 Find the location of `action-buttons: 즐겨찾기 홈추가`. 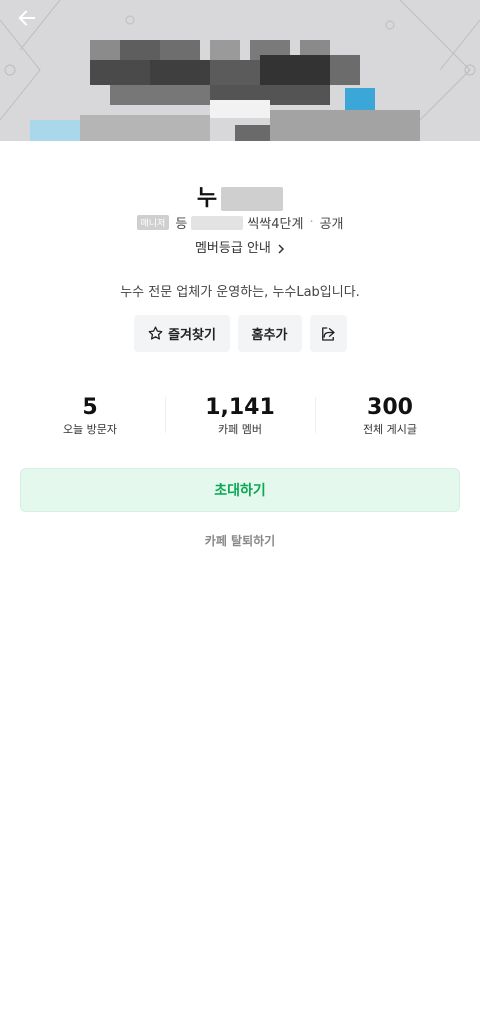

action-buttons: 즐겨찾기 홈추가 is located at coordinates (240, 333).